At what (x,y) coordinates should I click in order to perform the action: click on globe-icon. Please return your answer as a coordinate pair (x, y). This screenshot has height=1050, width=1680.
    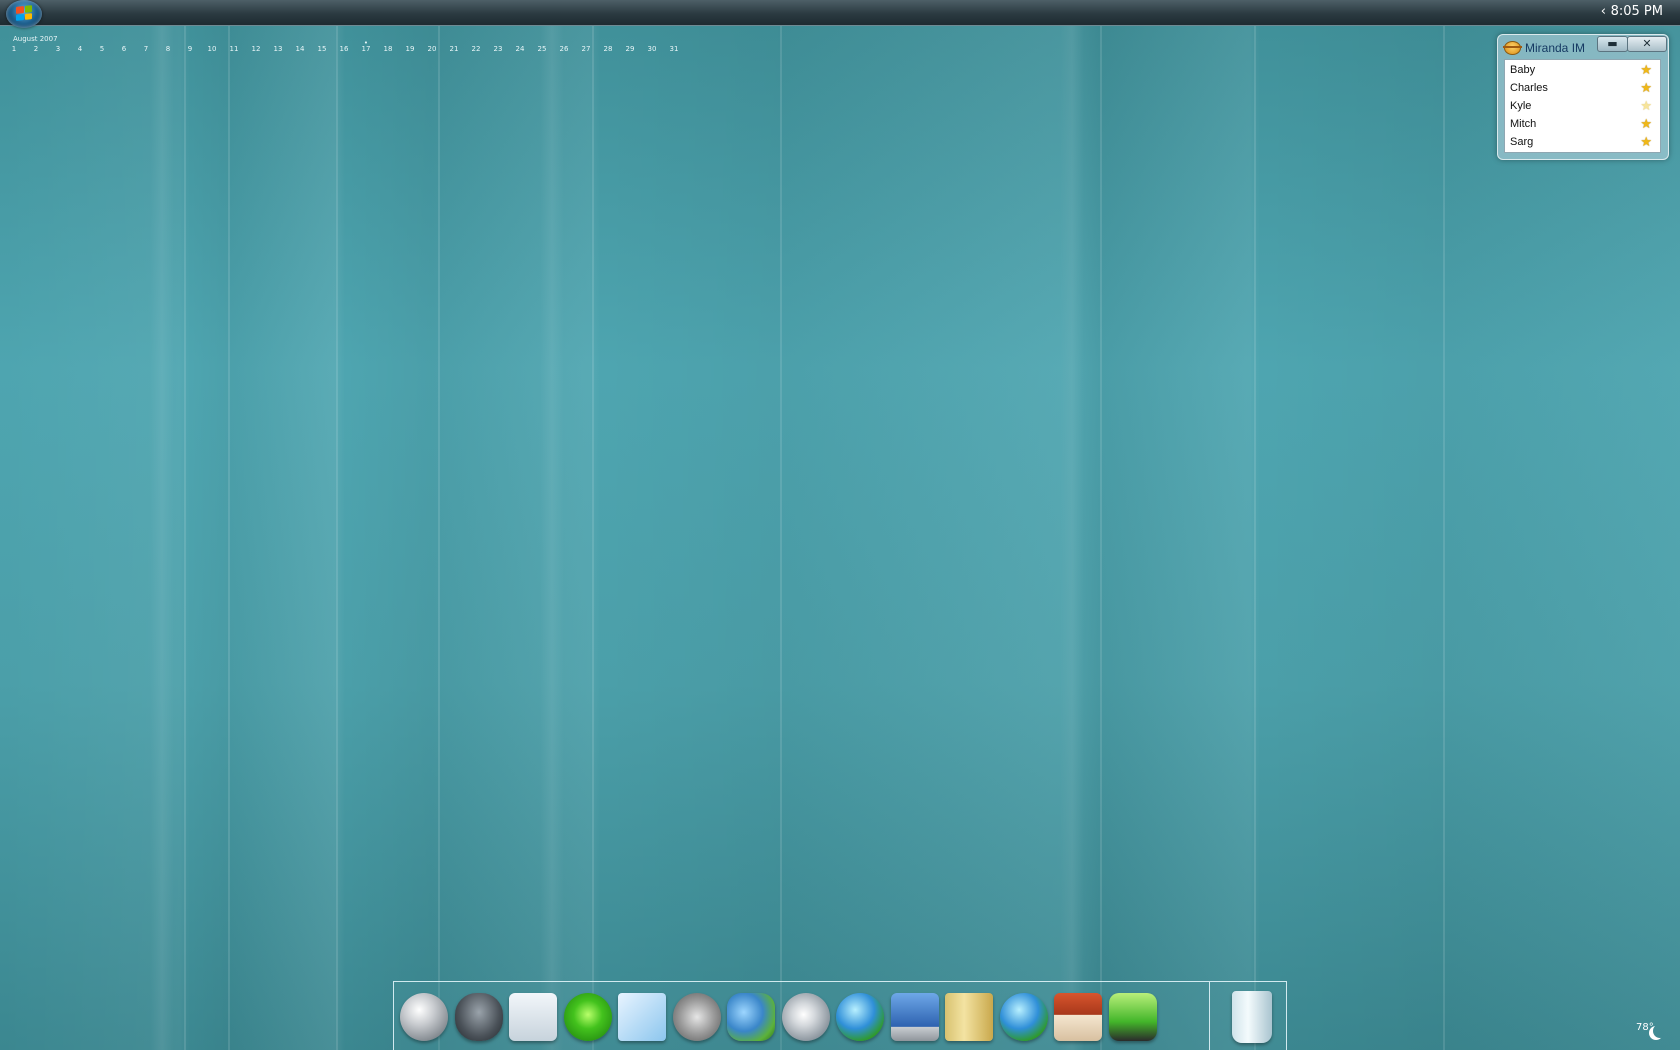
    Looking at the image, I should click on (860, 1017).